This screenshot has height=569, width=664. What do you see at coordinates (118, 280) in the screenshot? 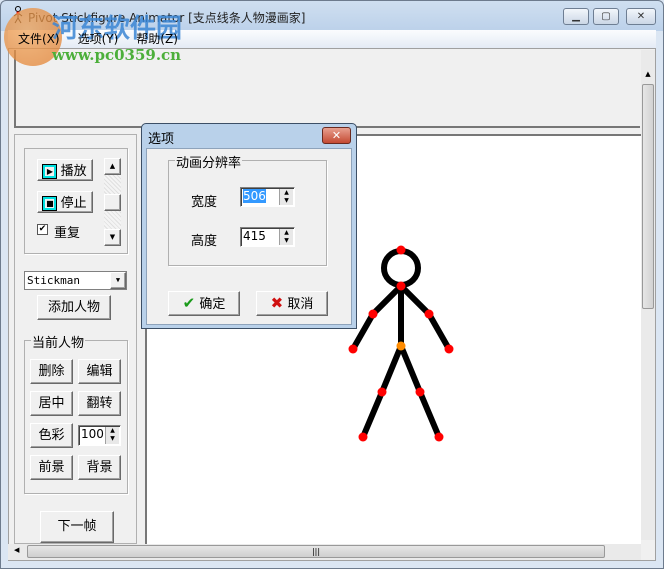
I see `chevron-down-icon: ▼` at bounding box center [118, 280].